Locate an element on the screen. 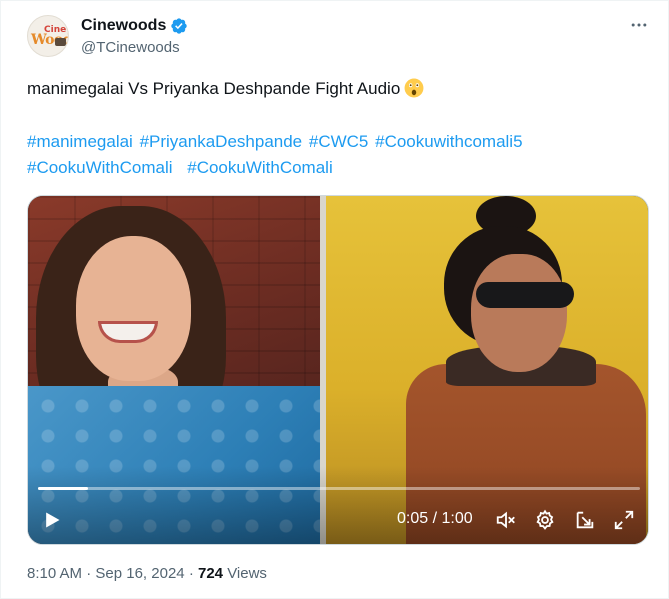 The height and width of the screenshot is (599, 669). author-display-name: Cinewoods is located at coordinates (123, 26).